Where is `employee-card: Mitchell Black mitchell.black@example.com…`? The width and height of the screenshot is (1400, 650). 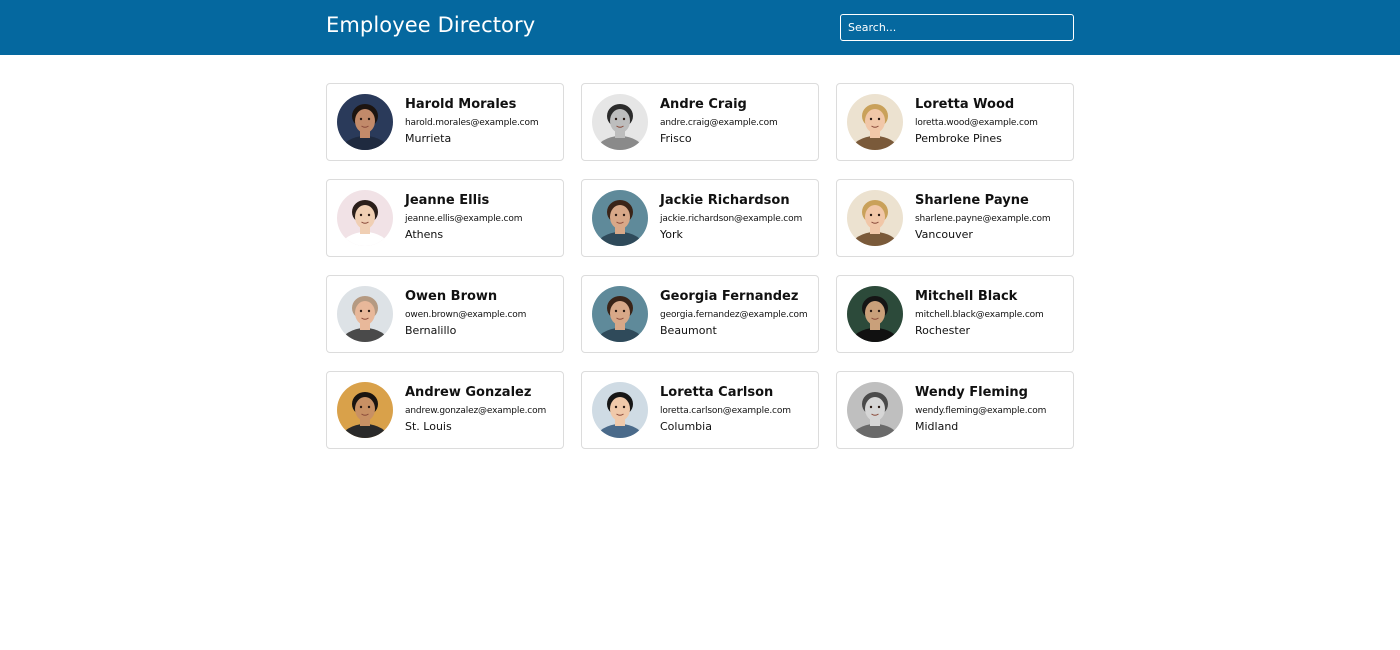
employee-card: Mitchell Black mitchell.black@example.com… is located at coordinates (955, 314).